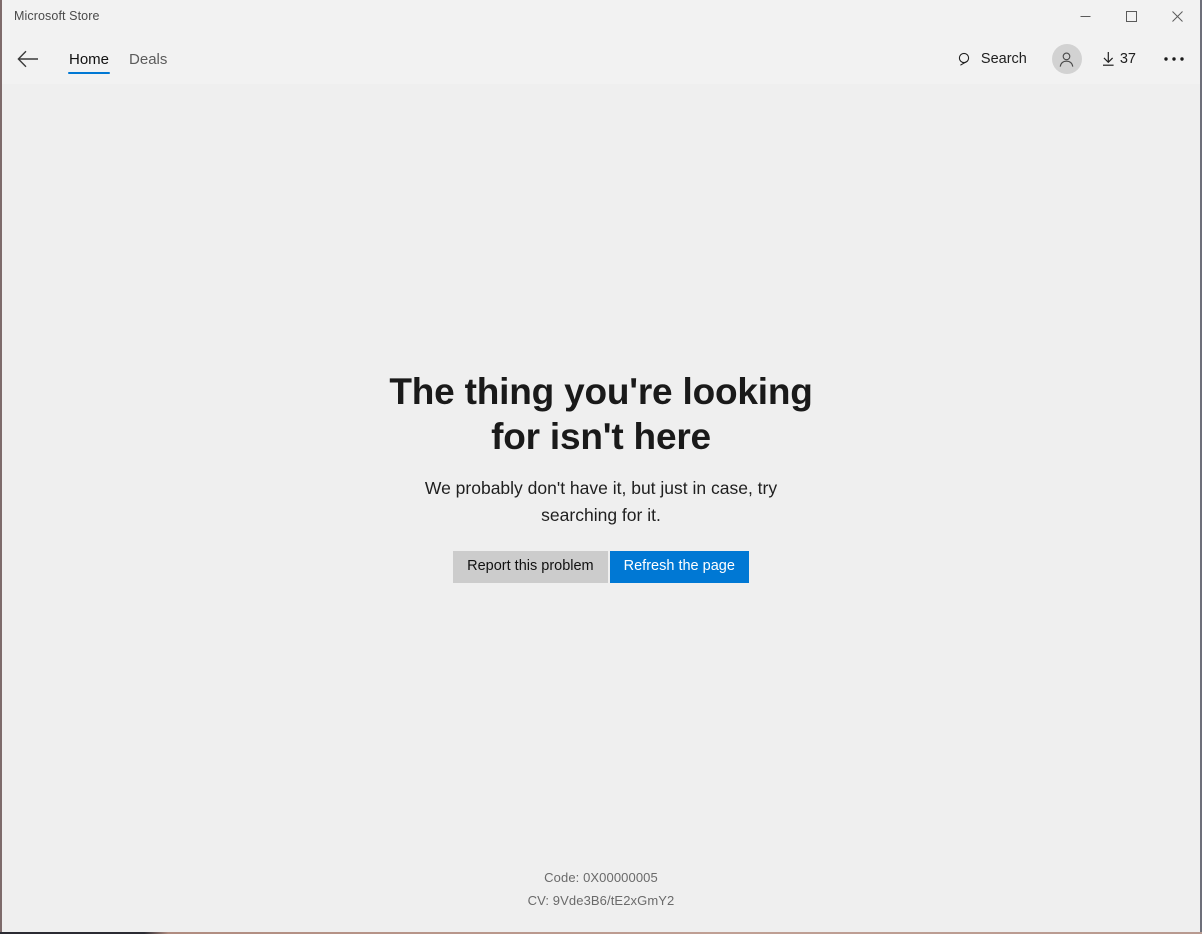 The image size is (1202, 934). Describe the element at coordinates (1003, 59) in the screenshot. I see `search-label: Search` at that location.